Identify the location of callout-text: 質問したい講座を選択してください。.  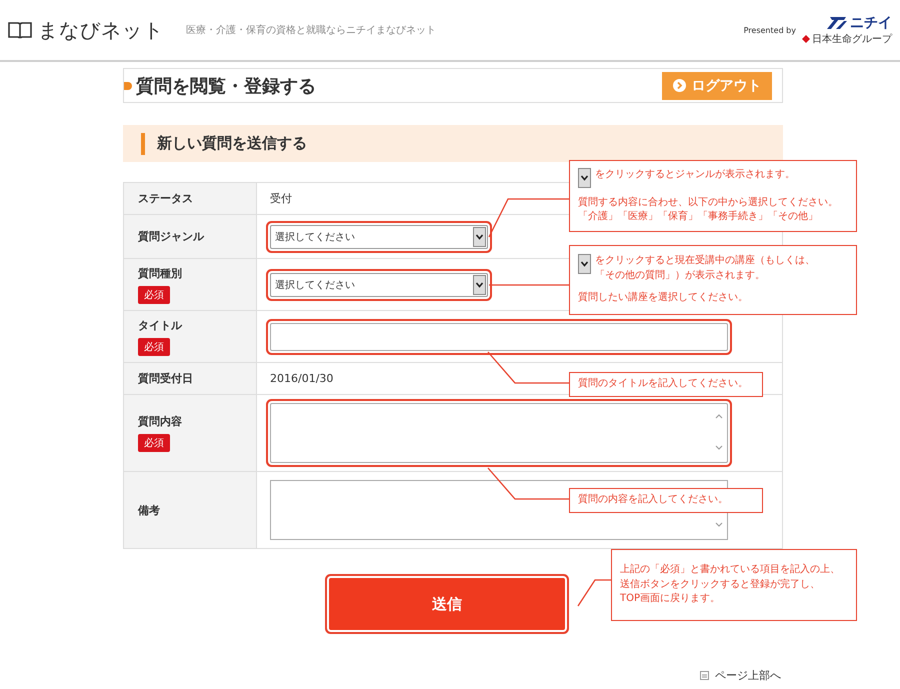
(663, 298).